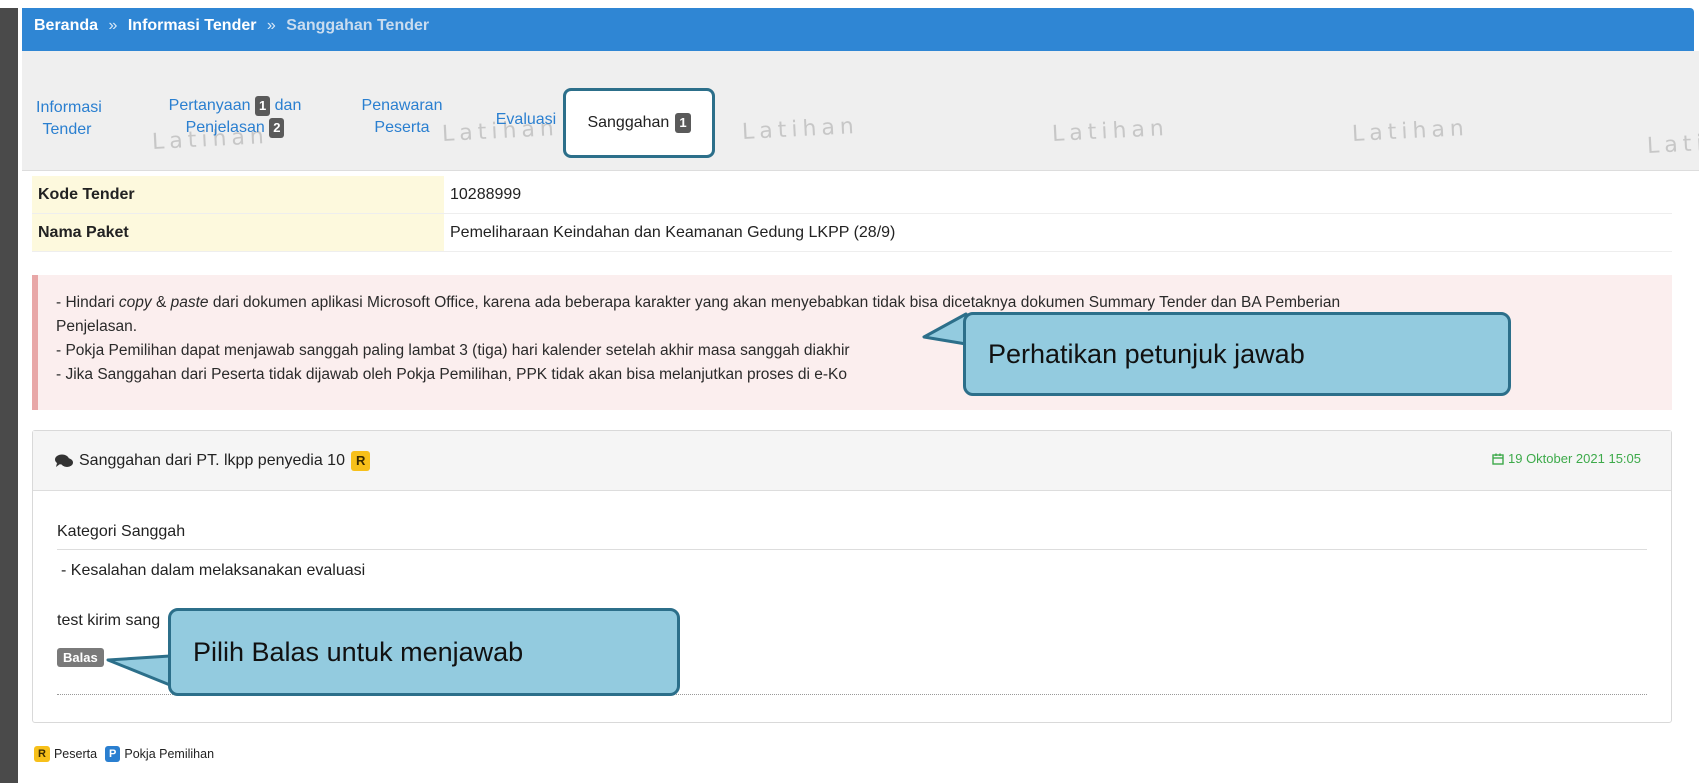  What do you see at coordinates (9, 391) in the screenshot?
I see `window-frame-left` at bounding box center [9, 391].